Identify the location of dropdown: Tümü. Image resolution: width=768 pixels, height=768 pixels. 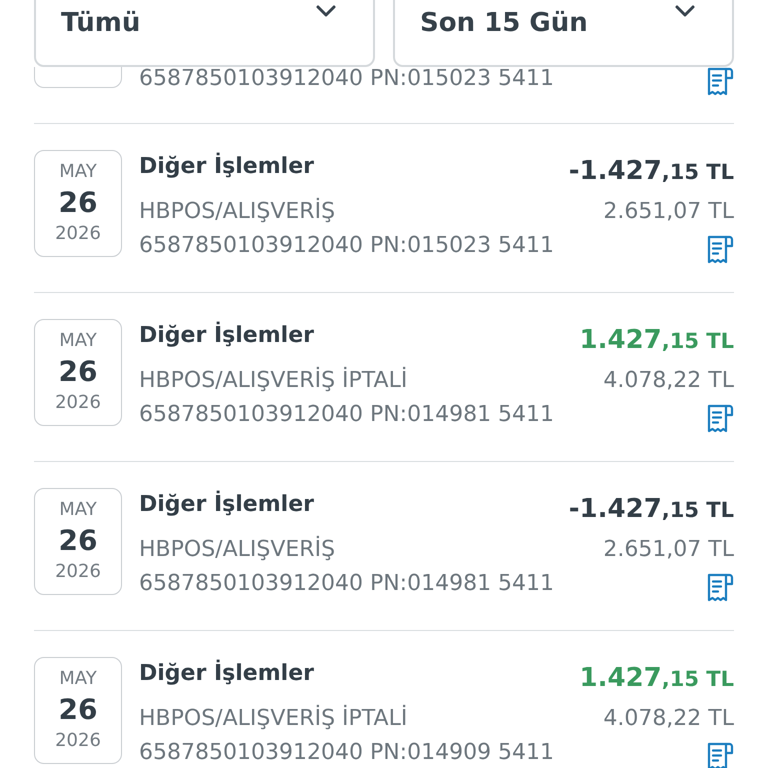
(204, 33).